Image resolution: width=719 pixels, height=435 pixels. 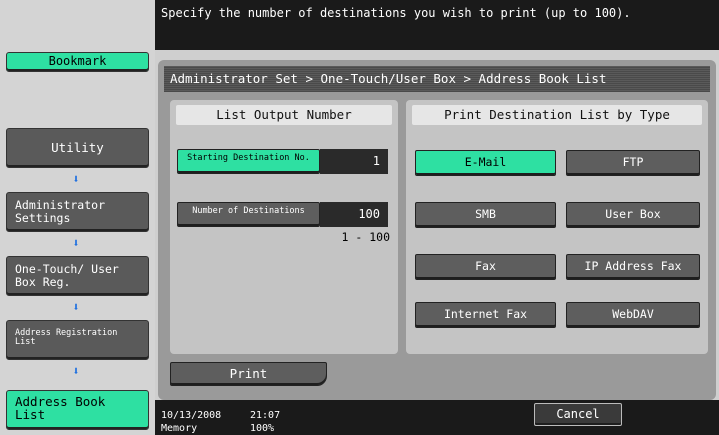 I want to click on address-book-list-button: Address Book List, so click(x=77, y=410).